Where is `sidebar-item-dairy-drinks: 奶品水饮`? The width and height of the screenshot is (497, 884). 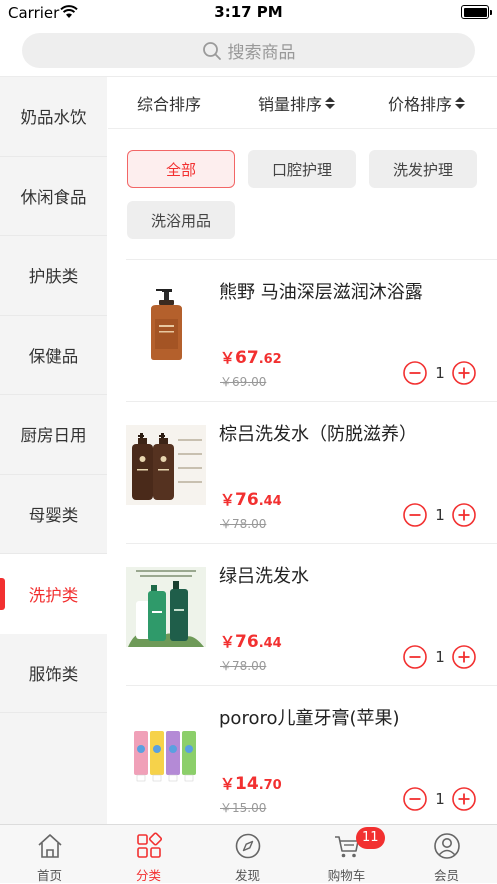 sidebar-item-dairy-drinks: 奶品水饮 is located at coordinates (53, 117).